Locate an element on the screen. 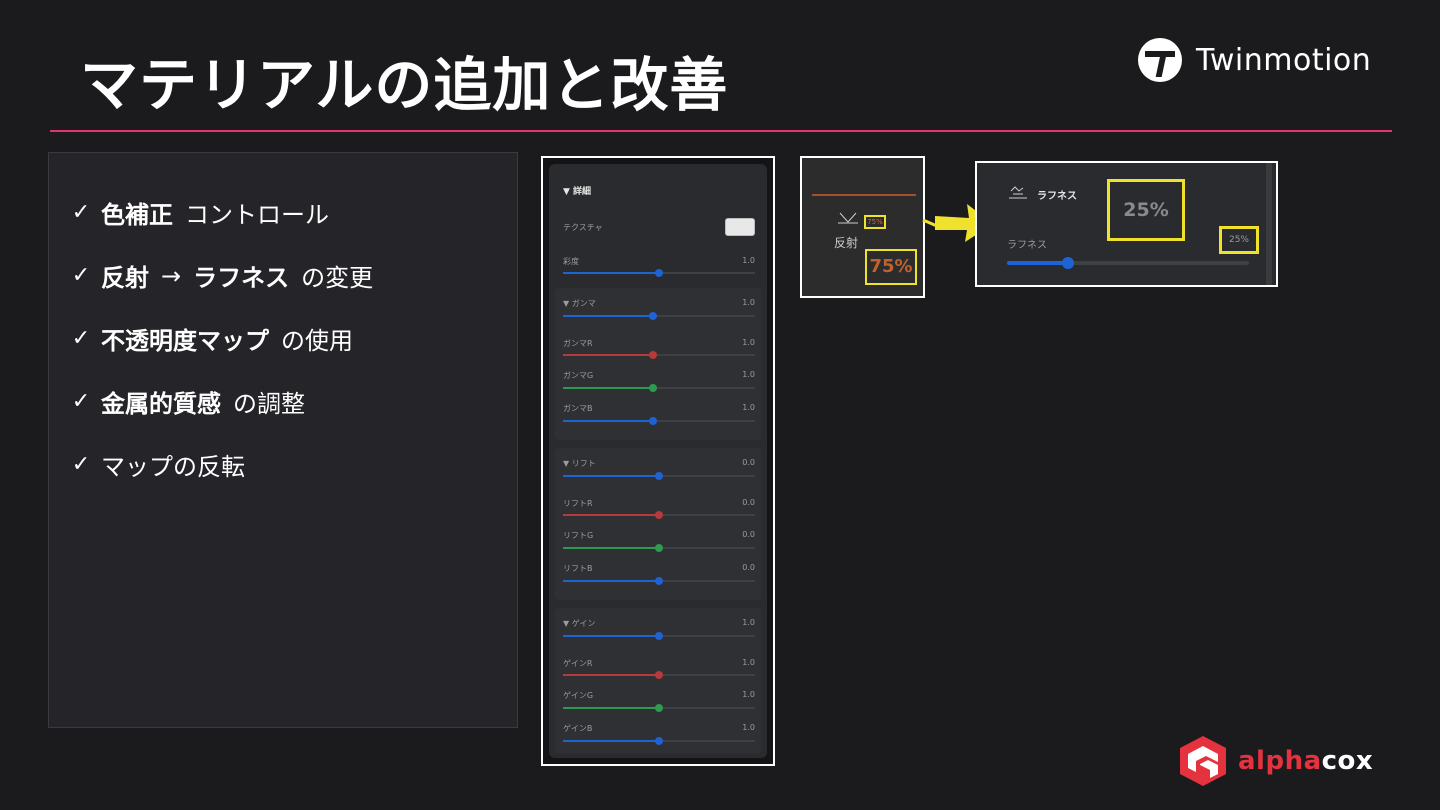 The width and height of the screenshot is (1440, 810). list-item: ✓ マップの反転 is located at coordinates (289, 464).